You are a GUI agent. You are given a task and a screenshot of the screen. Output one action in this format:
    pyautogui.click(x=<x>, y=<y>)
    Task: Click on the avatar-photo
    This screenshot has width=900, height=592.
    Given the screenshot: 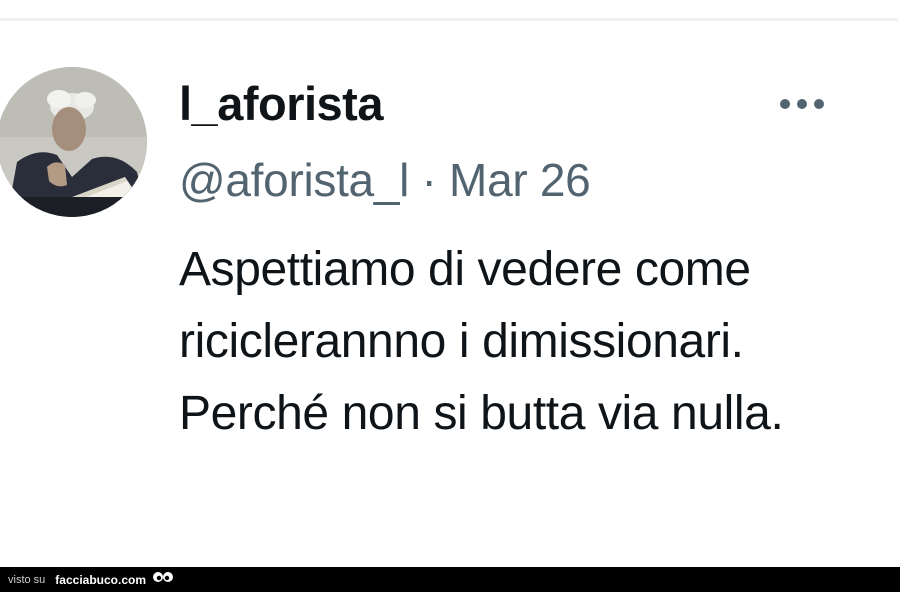 What is the action you would take?
    pyautogui.click(x=73, y=142)
    